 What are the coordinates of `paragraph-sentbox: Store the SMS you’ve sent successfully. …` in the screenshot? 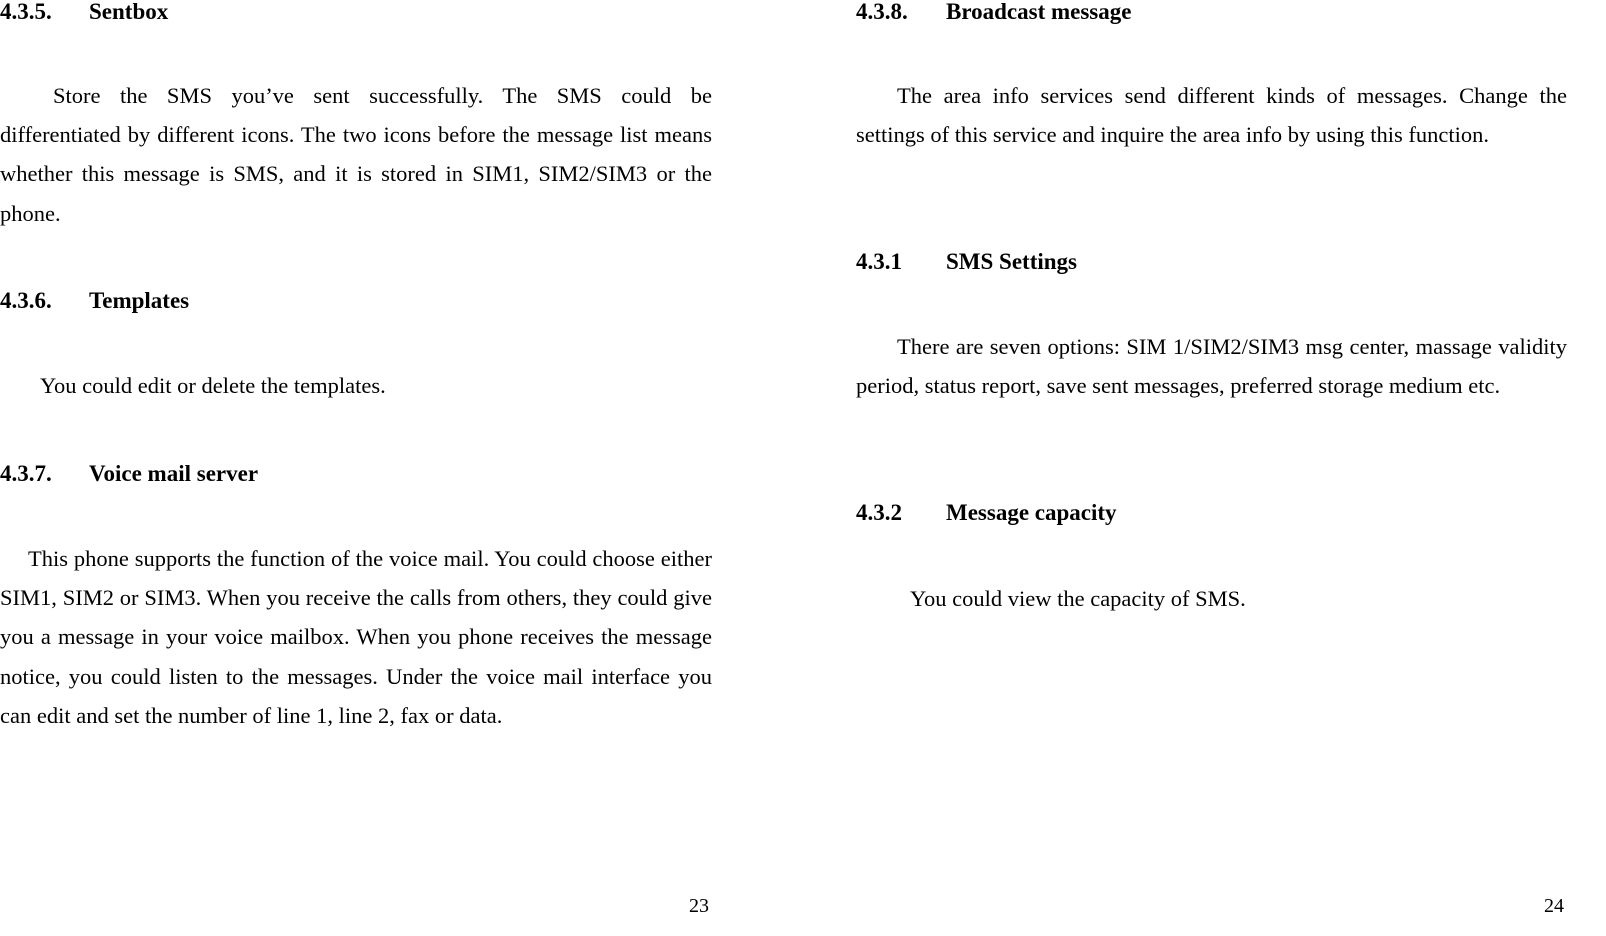 It's located at (356, 154).